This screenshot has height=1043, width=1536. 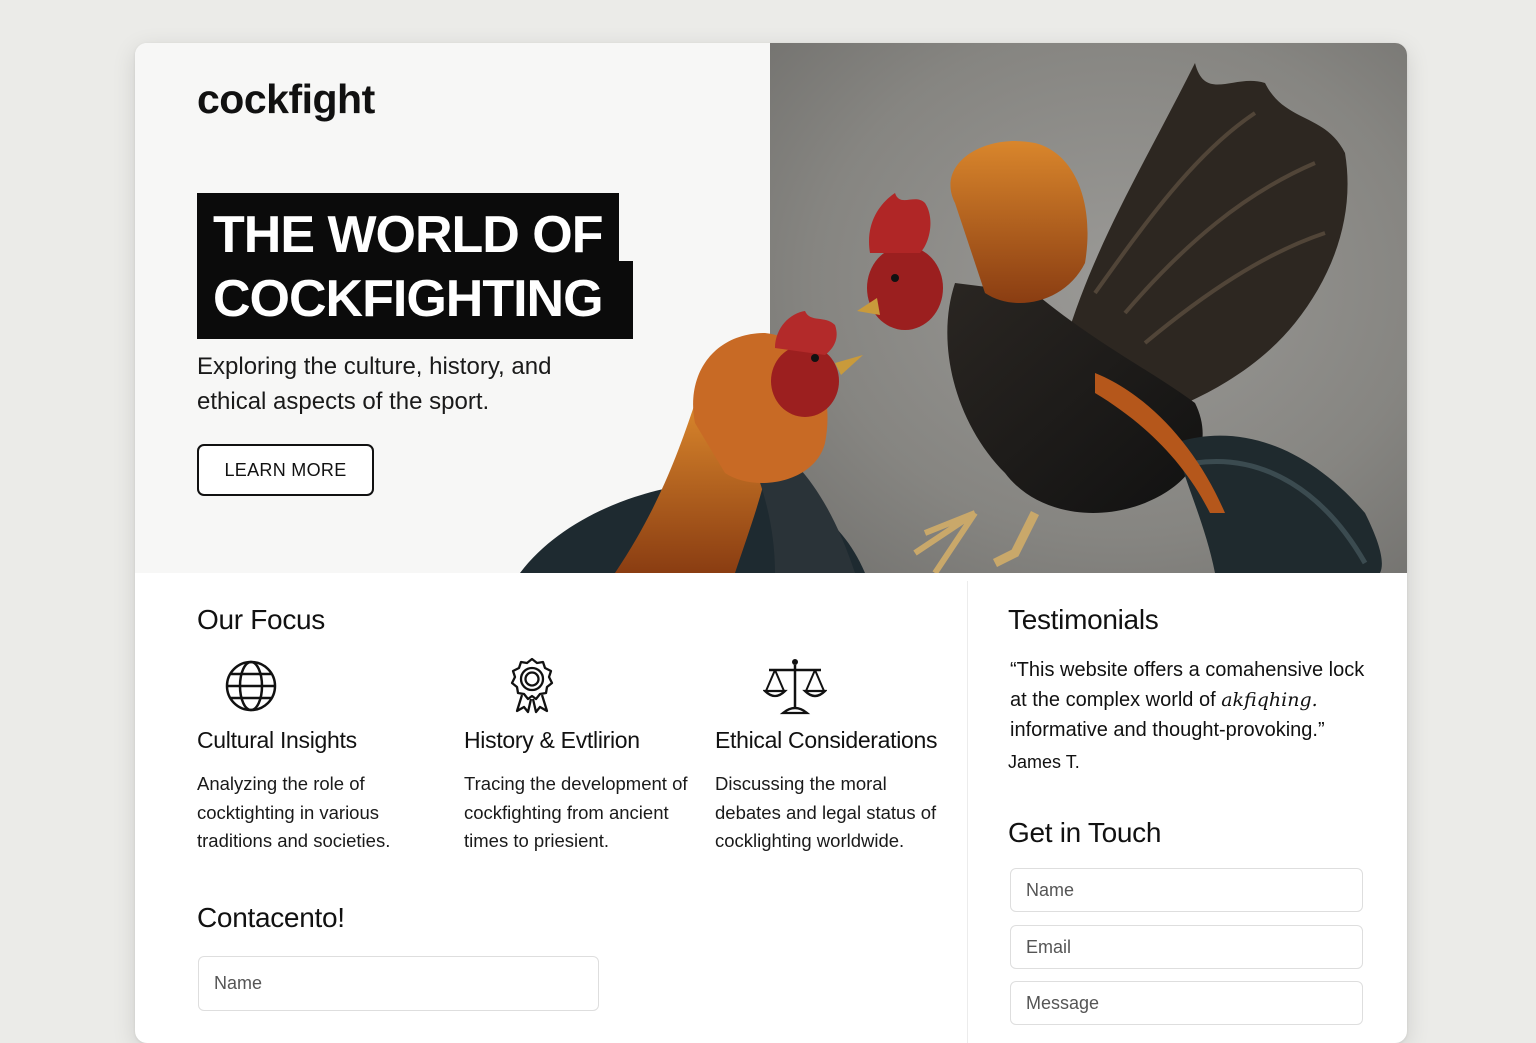 What do you see at coordinates (967, 812) in the screenshot?
I see `column-divider` at bounding box center [967, 812].